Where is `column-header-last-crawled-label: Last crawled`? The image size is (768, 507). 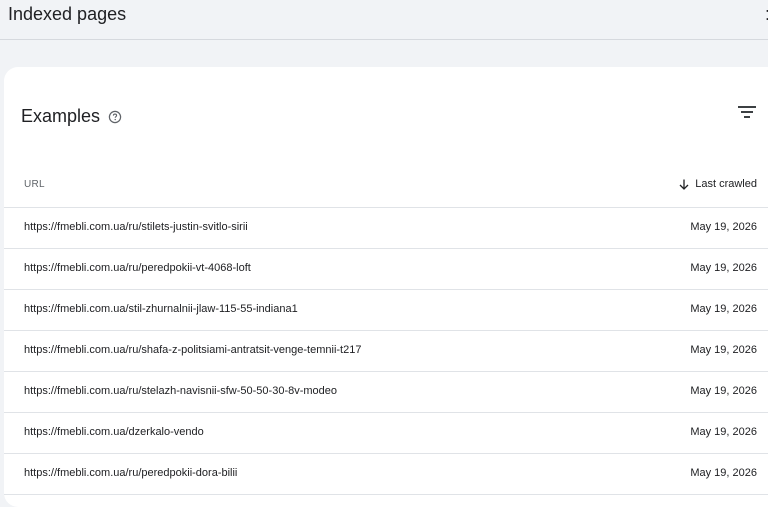
column-header-last-crawled-label: Last crawled is located at coordinates (726, 184).